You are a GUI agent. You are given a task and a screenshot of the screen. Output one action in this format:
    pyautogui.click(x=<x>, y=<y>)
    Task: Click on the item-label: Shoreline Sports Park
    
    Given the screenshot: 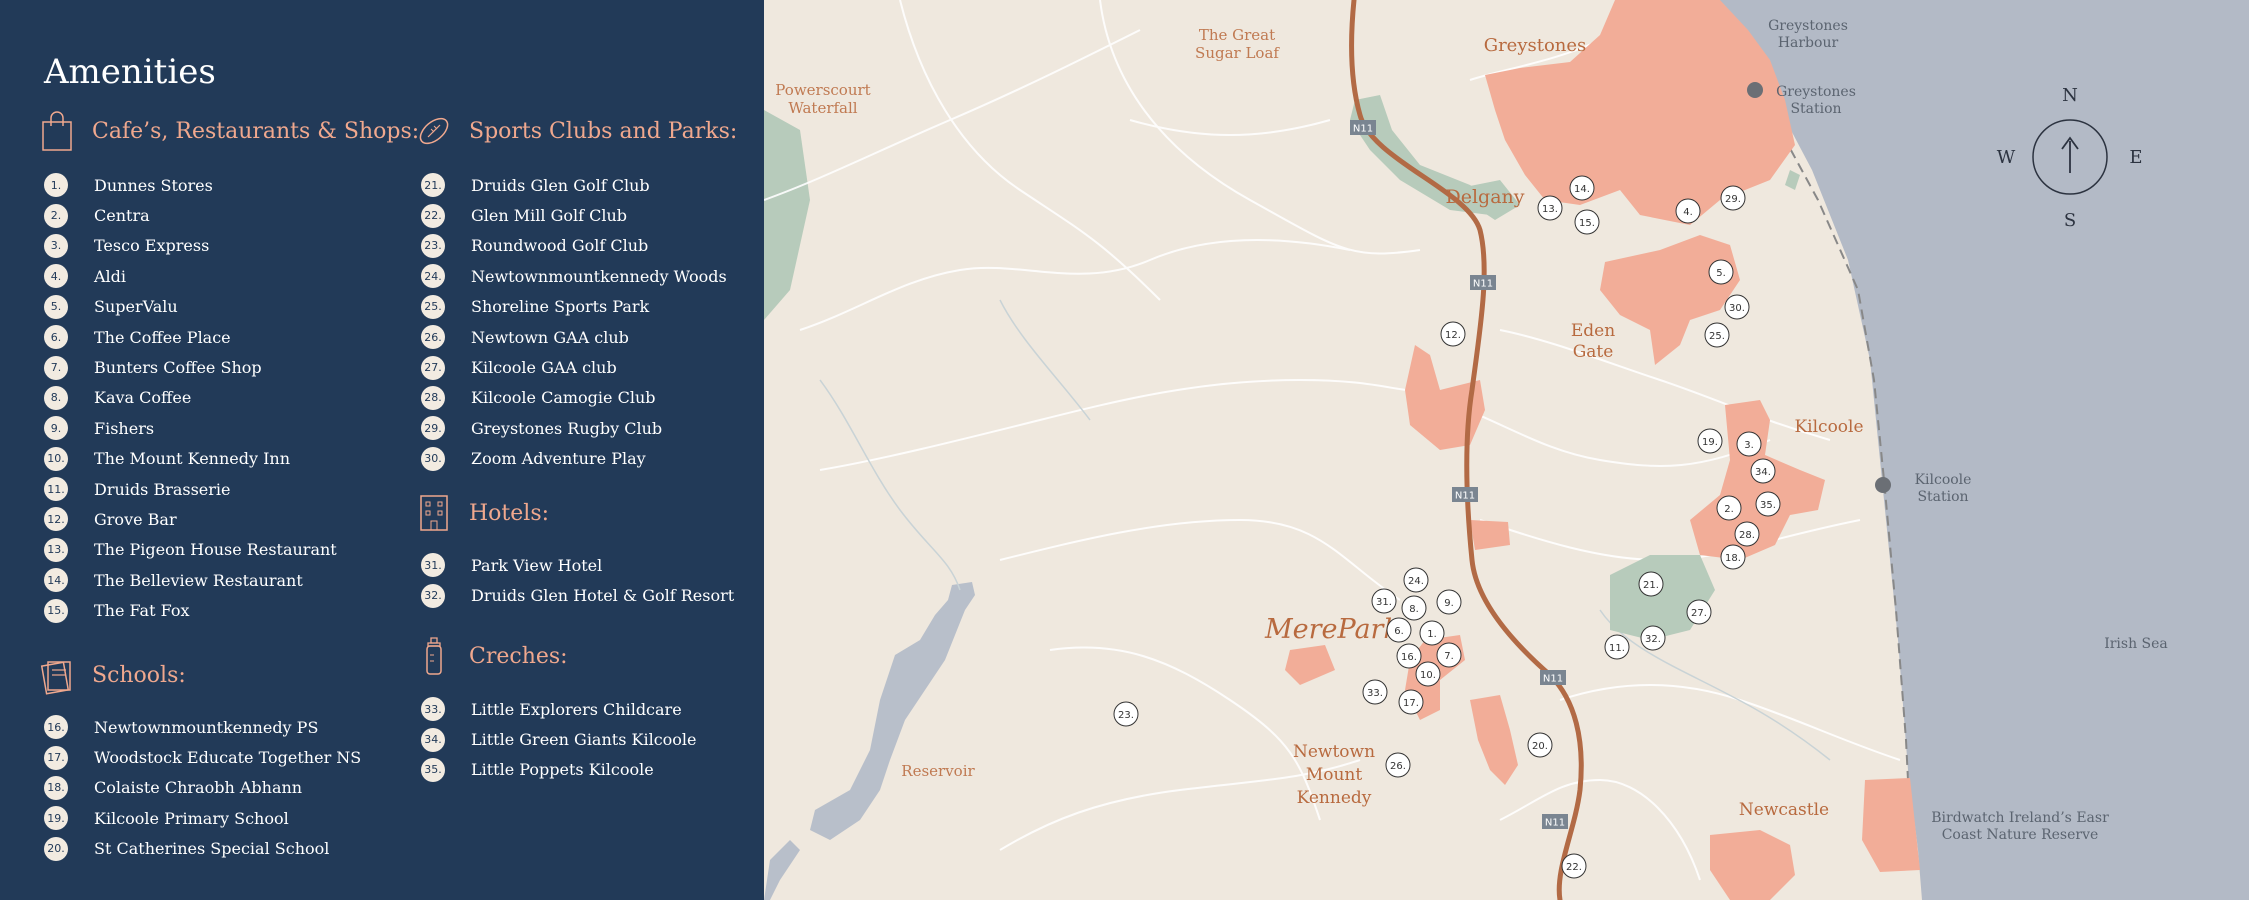 What is the action you would take?
    pyautogui.click(x=560, y=307)
    